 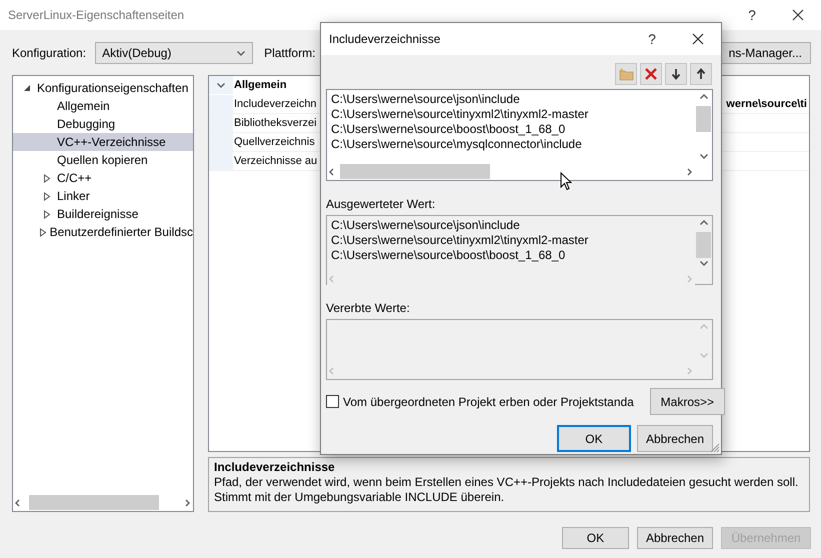 I want to click on move-up-button, so click(x=701, y=74).